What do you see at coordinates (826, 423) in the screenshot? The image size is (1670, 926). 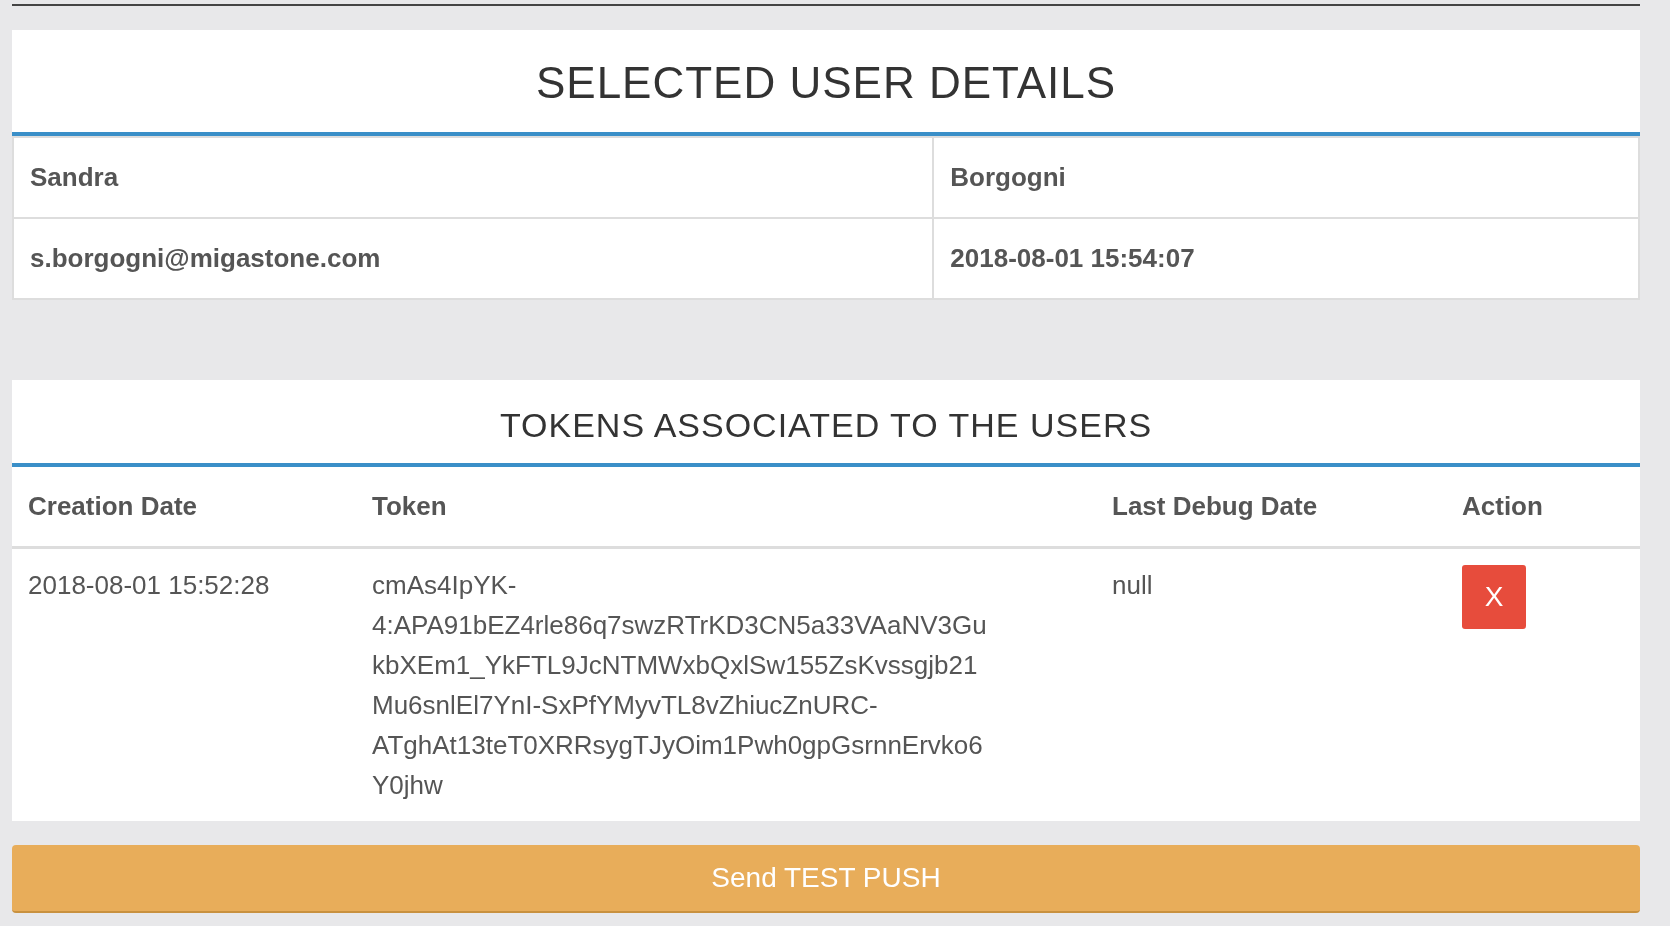 I see `panel-title: TOKENS ASSOCIATED TO THE USERS` at bounding box center [826, 423].